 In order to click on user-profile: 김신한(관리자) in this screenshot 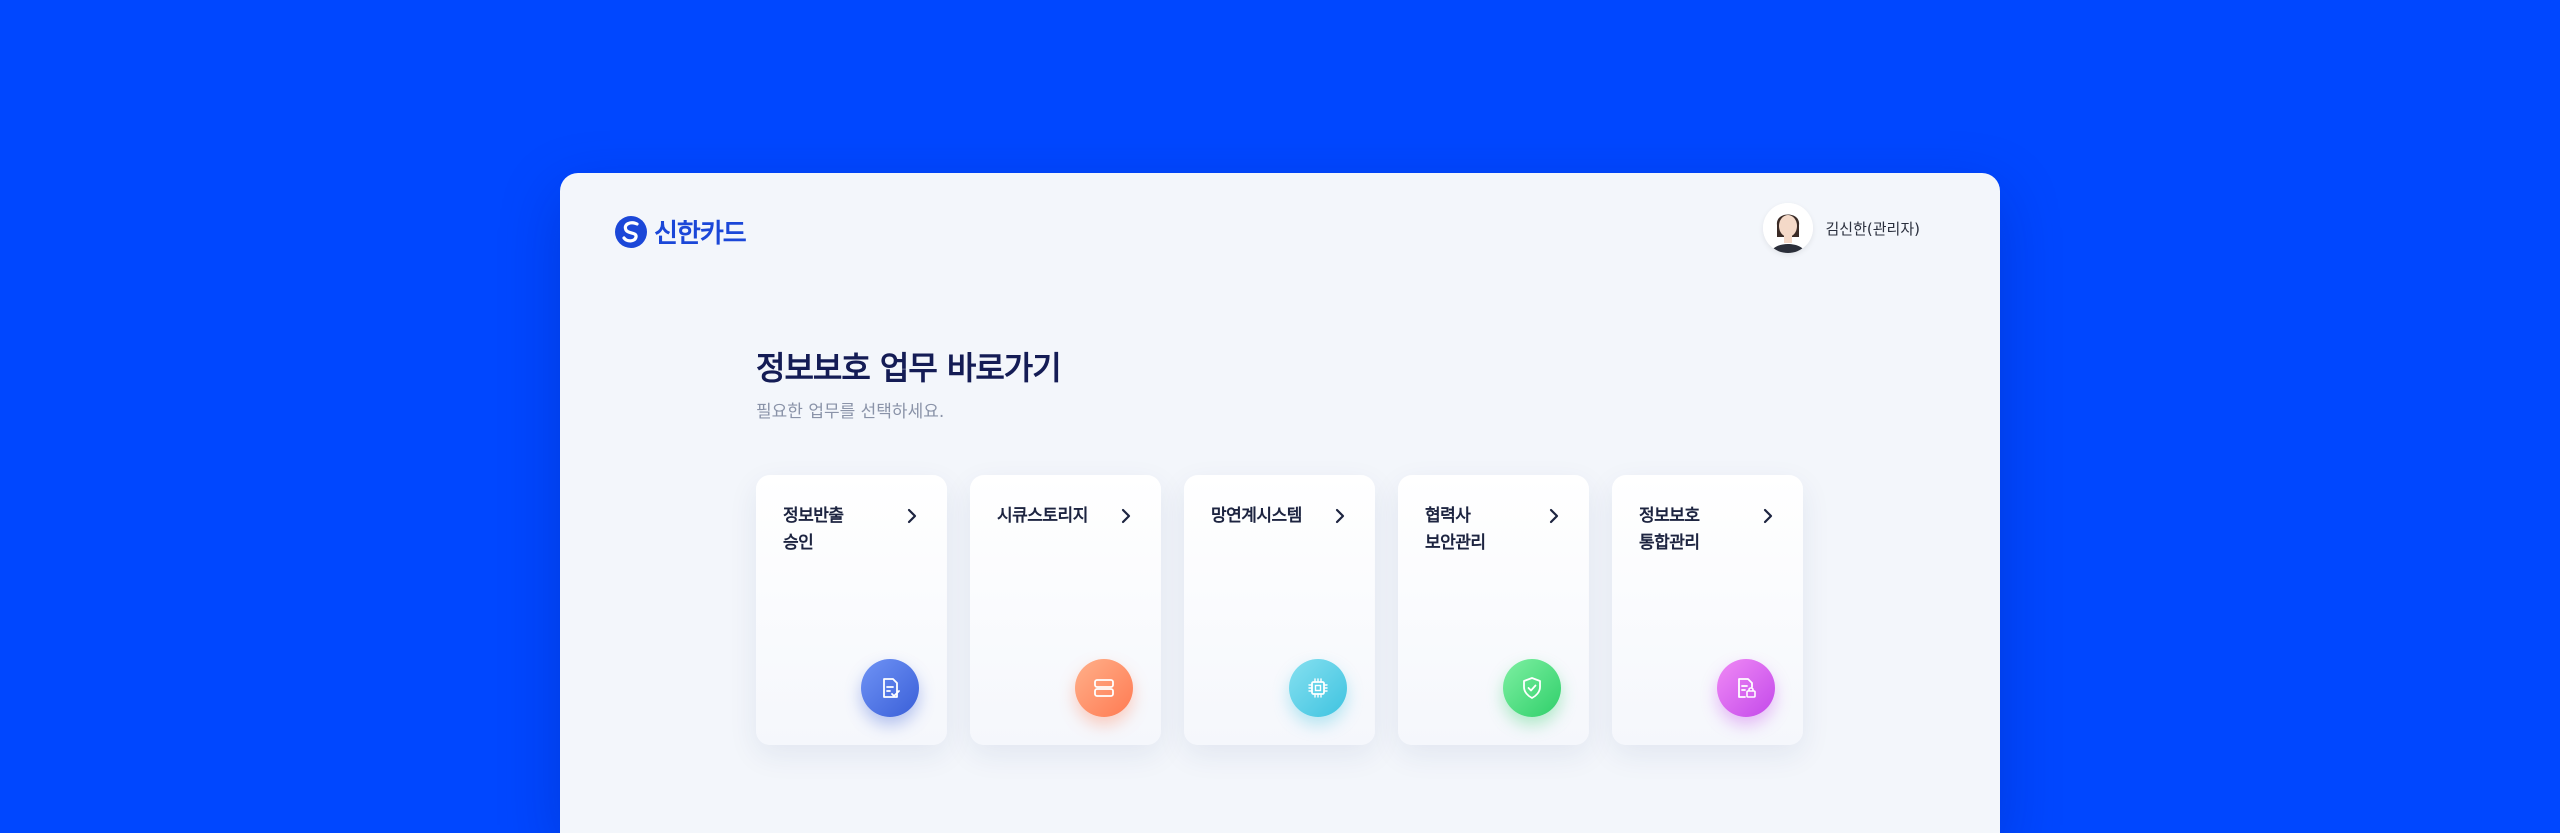, I will do `click(1841, 228)`.